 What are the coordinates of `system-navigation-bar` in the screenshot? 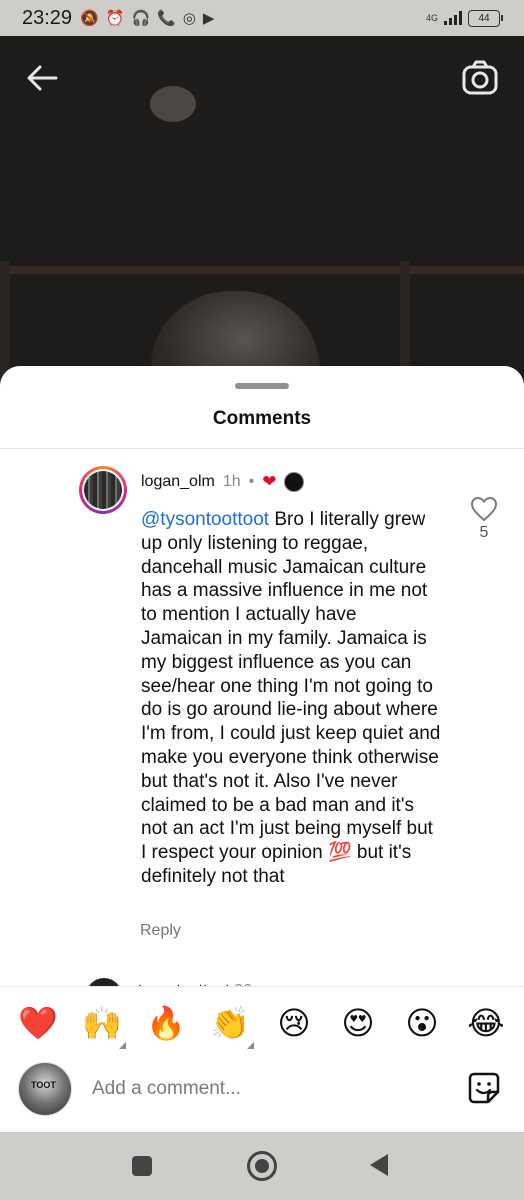 It's located at (262, 1166).